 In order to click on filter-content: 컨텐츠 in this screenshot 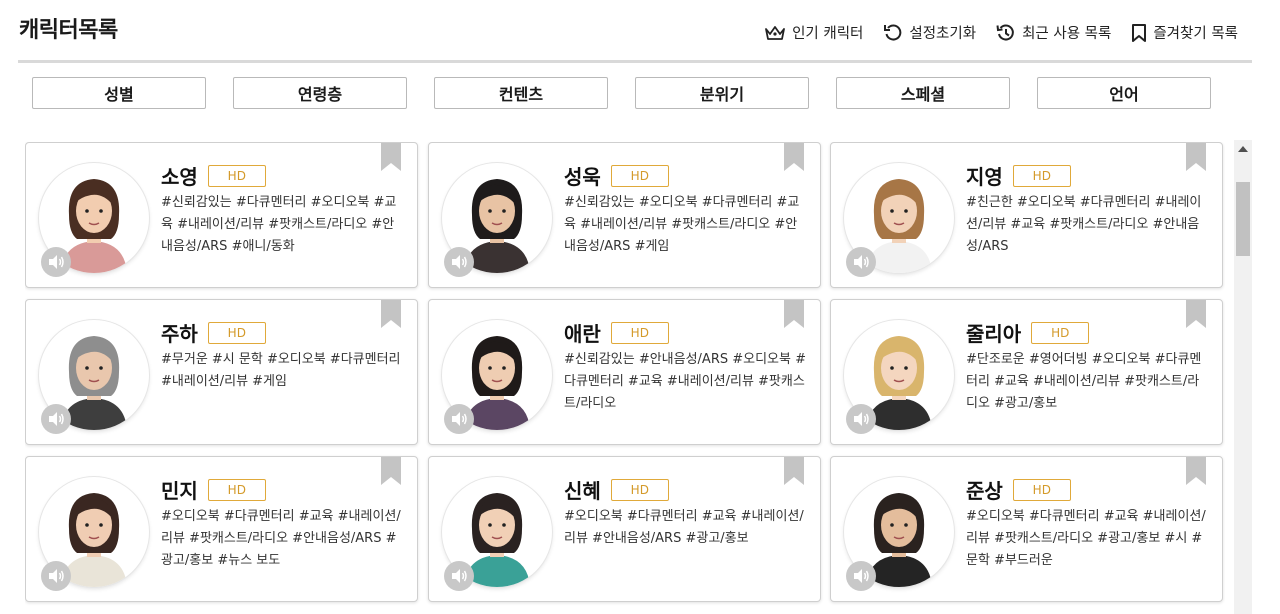, I will do `click(521, 93)`.